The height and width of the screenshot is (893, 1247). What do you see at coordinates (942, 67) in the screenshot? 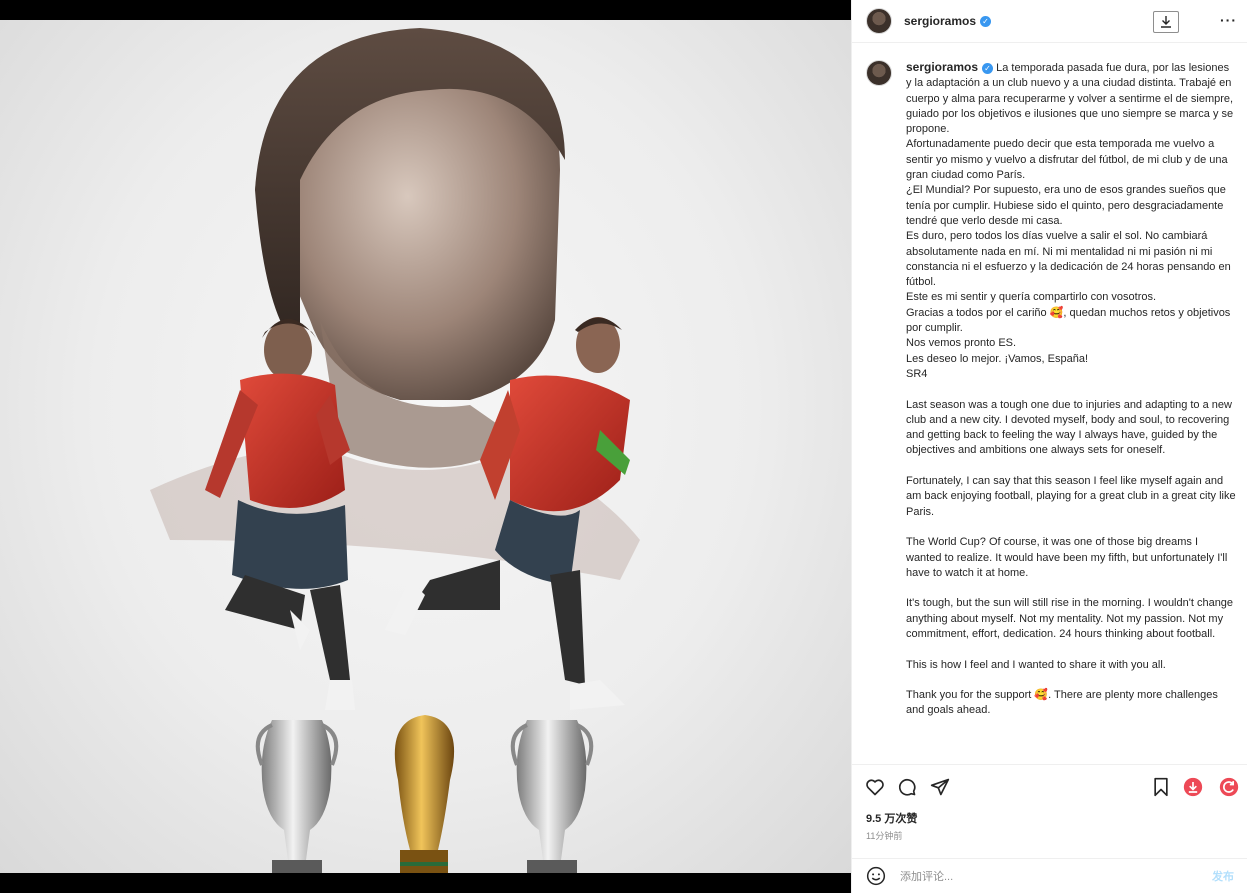
I see `caption-username: sergioramos` at bounding box center [942, 67].